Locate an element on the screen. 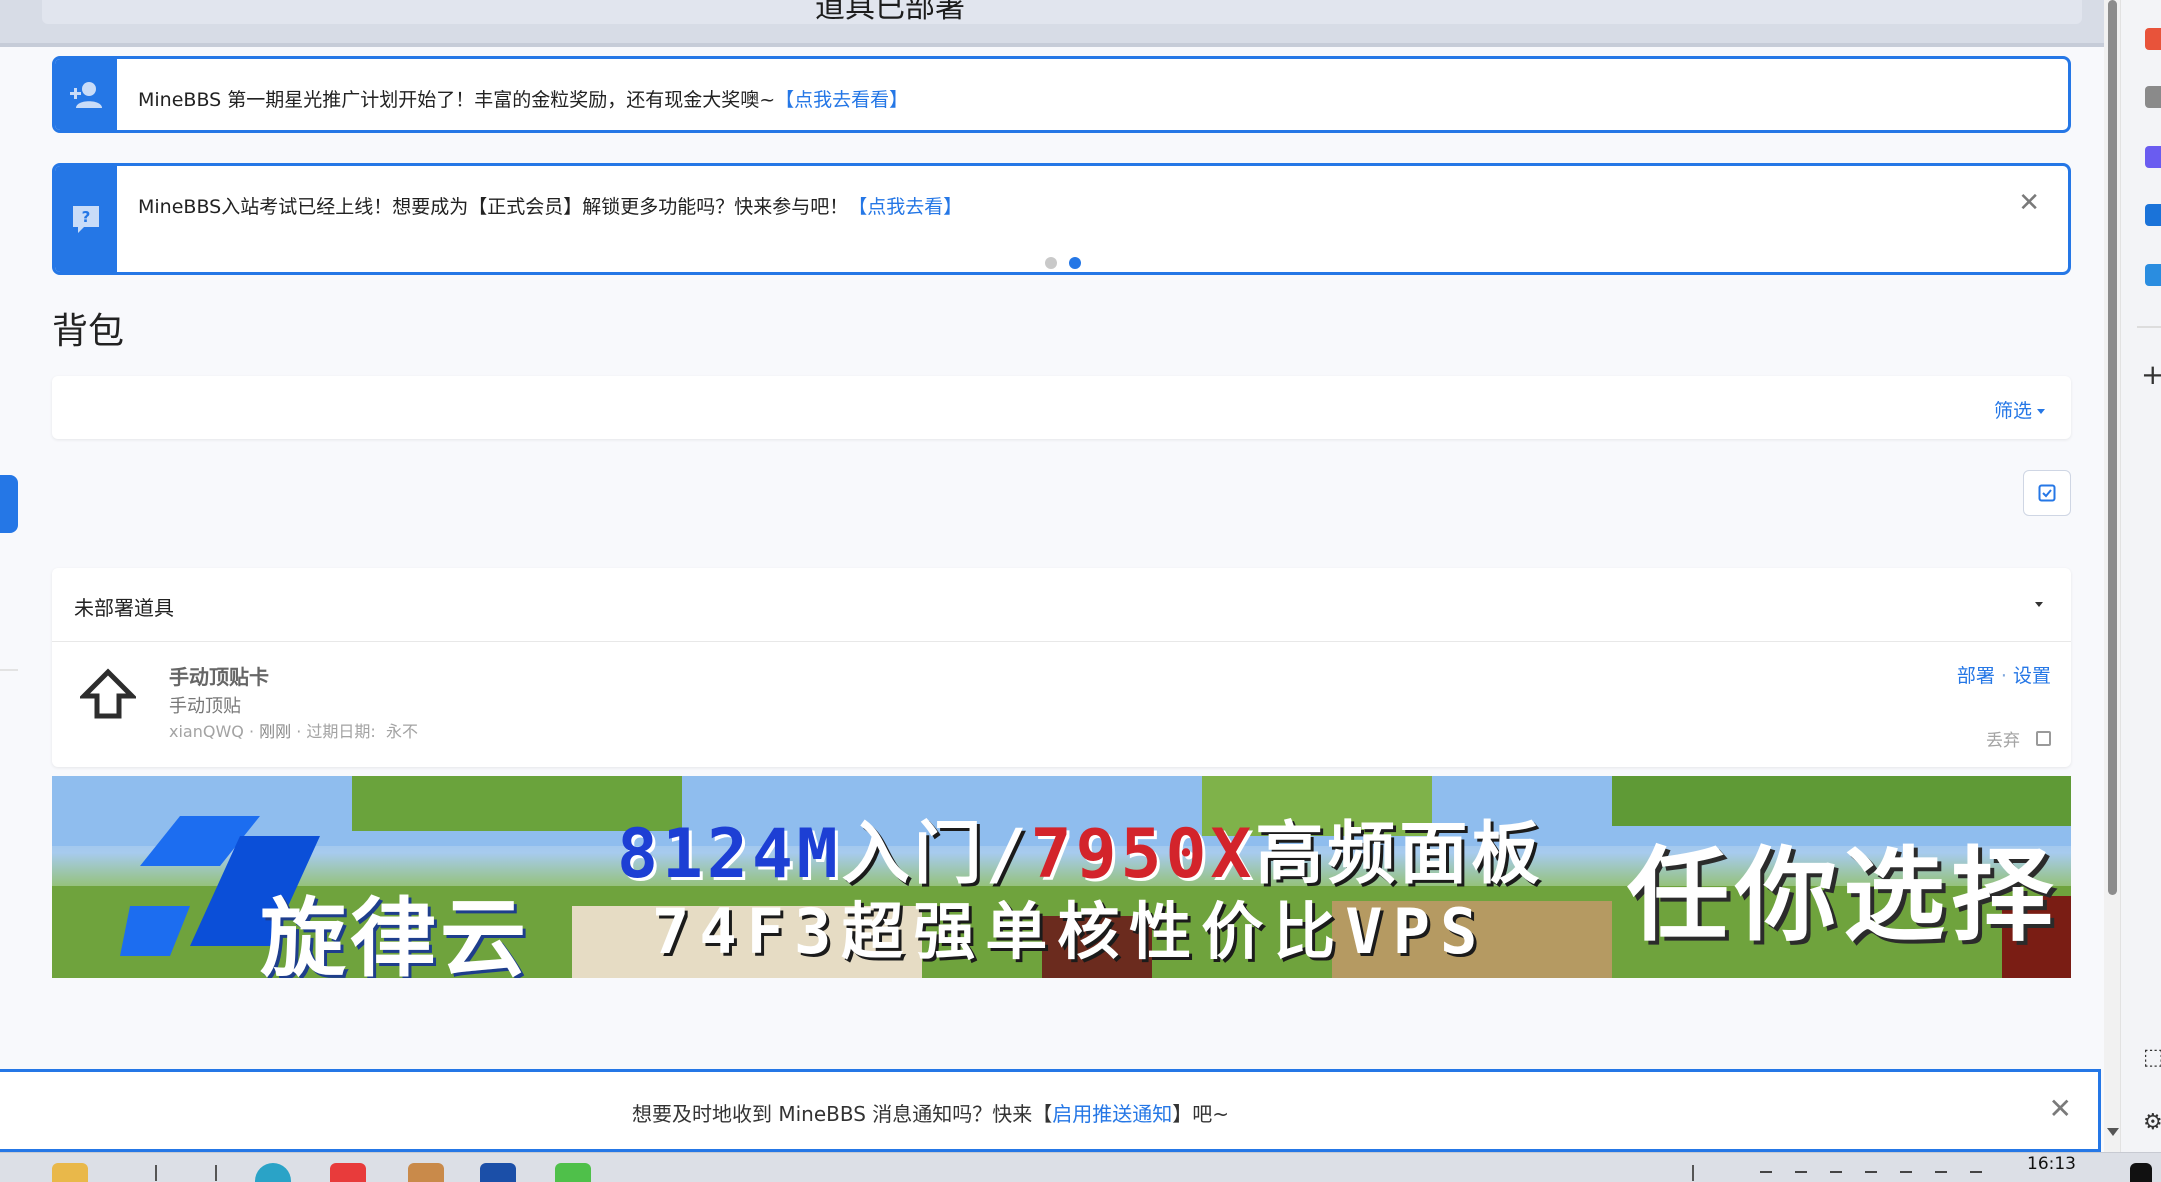 The width and height of the screenshot is (2161, 1182). send-icon is located at coordinates (2153, 275).